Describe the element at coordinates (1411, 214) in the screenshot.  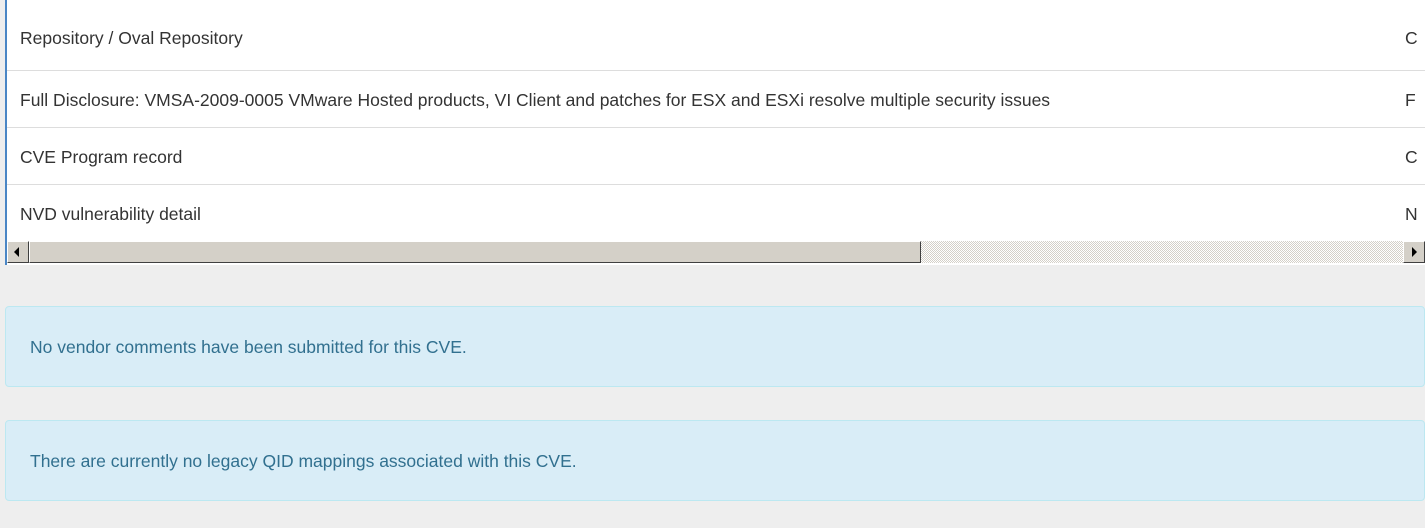
I see `reference-source: N` at that location.